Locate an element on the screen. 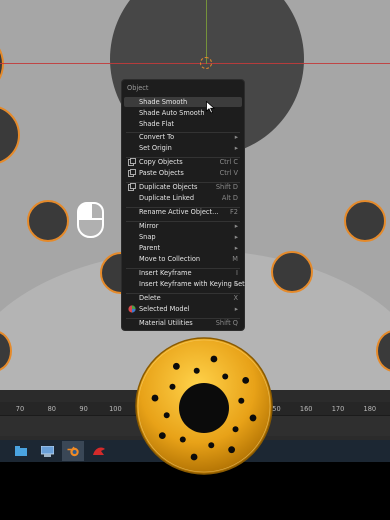  menu-item: Shade Auto Smooth is located at coordinates (183, 113).